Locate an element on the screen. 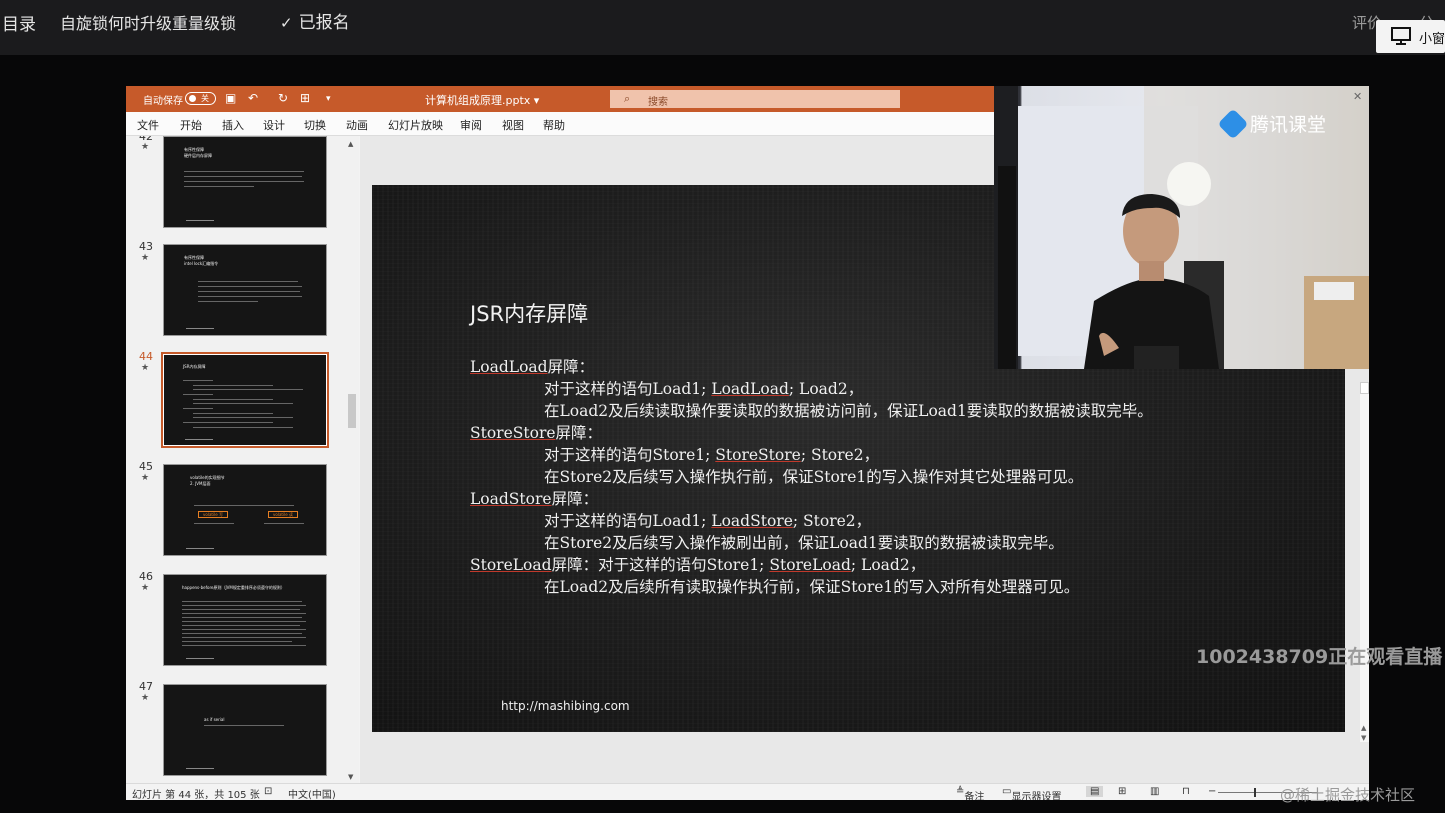 The height and width of the screenshot is (813, 1445). tencent-classroom-logo: 腾讯课堂 is located at coordinates (1272, 124).